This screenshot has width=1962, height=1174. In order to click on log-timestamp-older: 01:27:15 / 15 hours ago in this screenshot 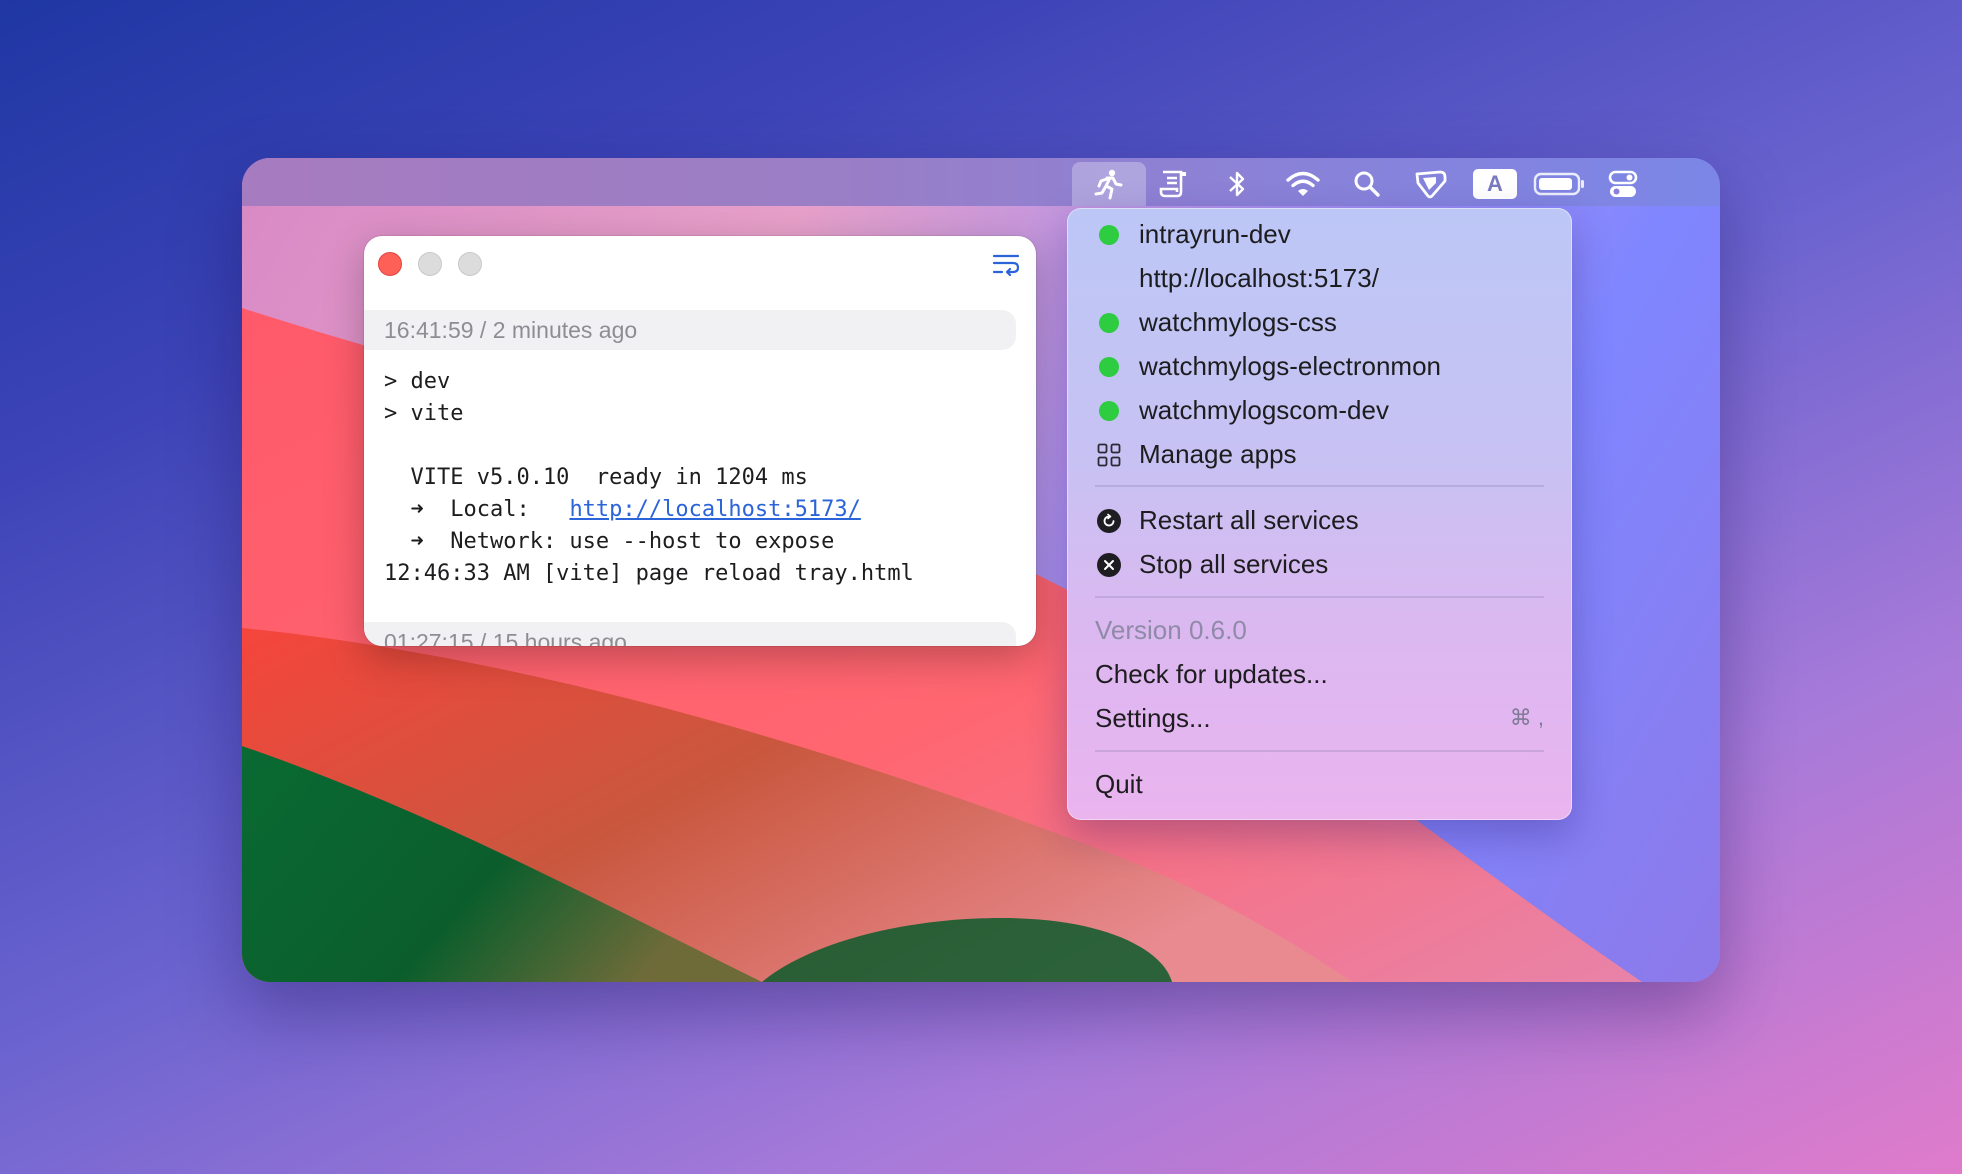, I will do `click(690, 634)`.